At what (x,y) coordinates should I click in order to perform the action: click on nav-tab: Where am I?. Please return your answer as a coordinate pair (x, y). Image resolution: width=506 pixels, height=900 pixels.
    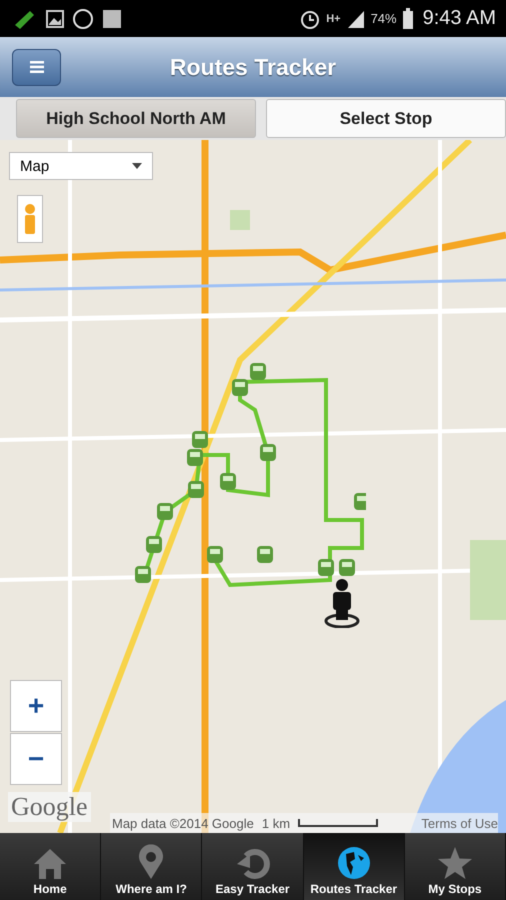
    Looking at the image, I should click on (151, 866).